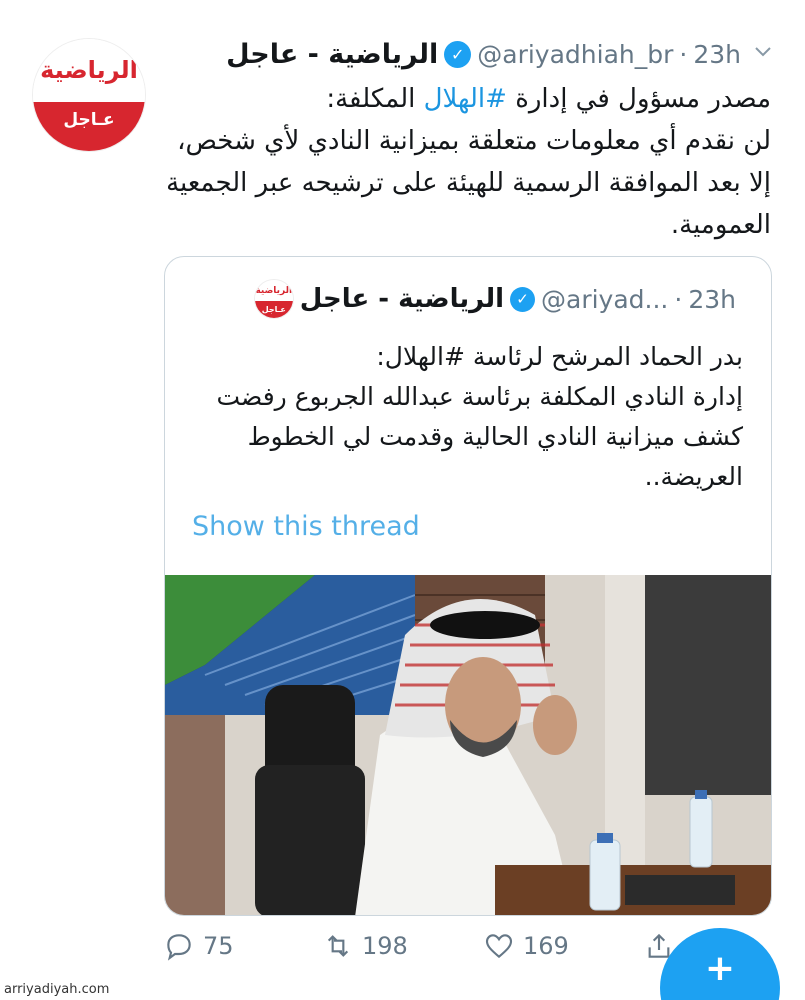  What do you see at coordinates (273, 299) in the screenshot?
I see `quoted-avatar: الرياضية عـاجل` at bounding box center [273, 299].